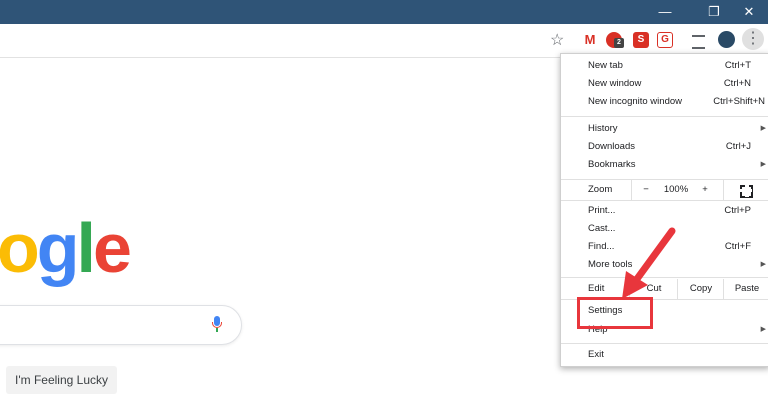 The width and height of the screenshot is (768, 397). I want to click on zoom-level: 100%, so click(676, 189).